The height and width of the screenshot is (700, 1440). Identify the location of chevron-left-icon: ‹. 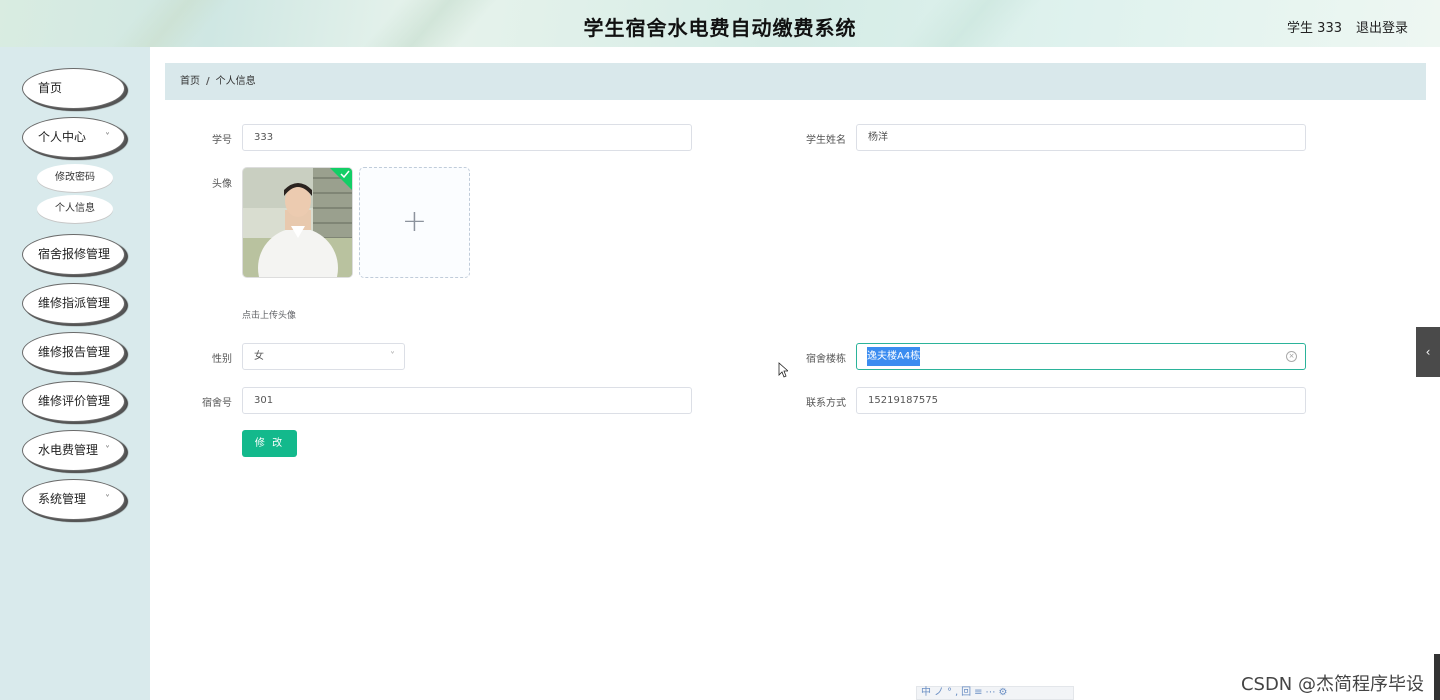
(1428, 352).